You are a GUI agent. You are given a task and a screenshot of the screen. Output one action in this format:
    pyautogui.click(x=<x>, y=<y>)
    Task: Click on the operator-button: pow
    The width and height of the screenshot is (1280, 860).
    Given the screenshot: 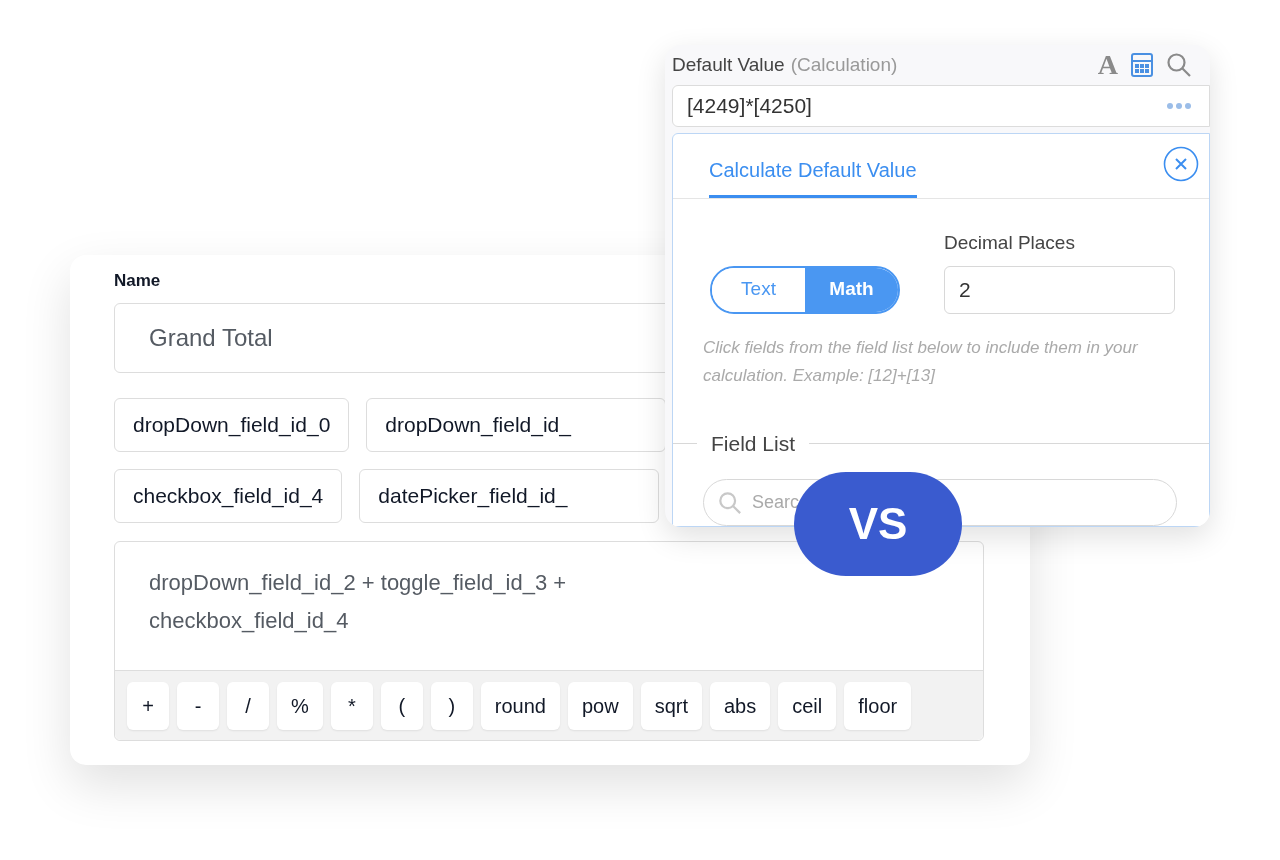 What is the action you would take?
    pyautogui.click(x=600, y=705)
    